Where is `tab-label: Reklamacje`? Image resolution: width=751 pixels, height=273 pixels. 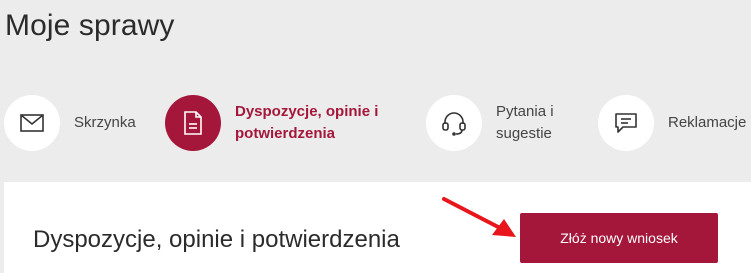 tab-label: Reklamacje is located at coordinates (707, 123).